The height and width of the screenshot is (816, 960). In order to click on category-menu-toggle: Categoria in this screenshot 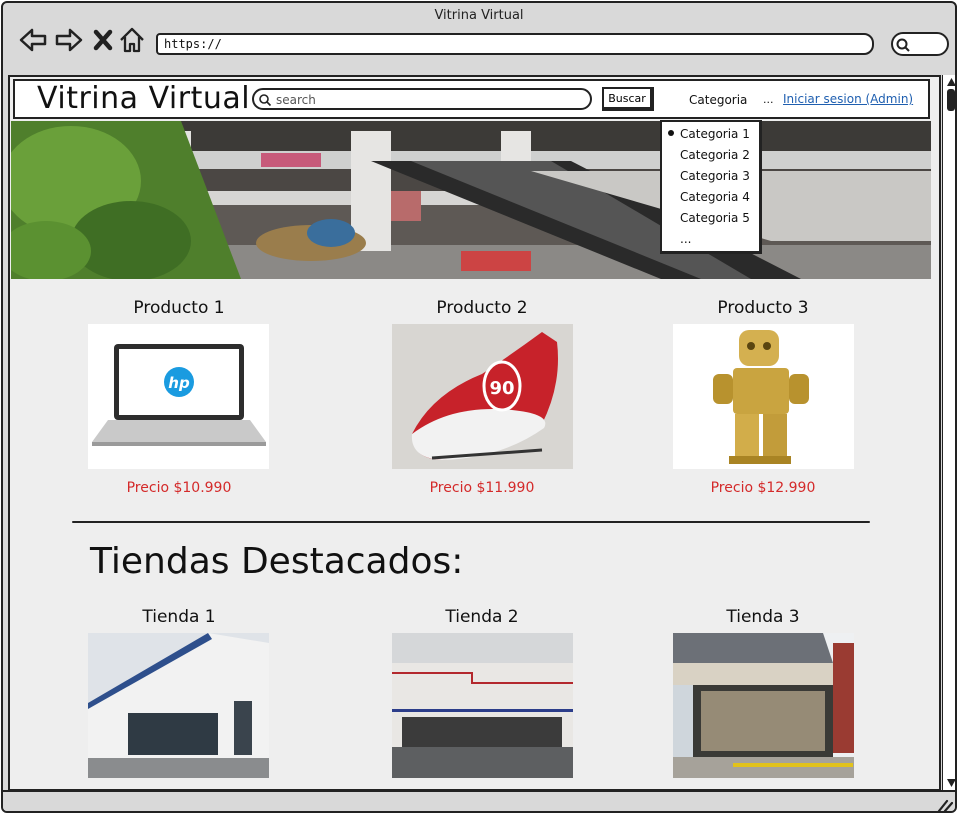, I will do `click(718, 100)`.